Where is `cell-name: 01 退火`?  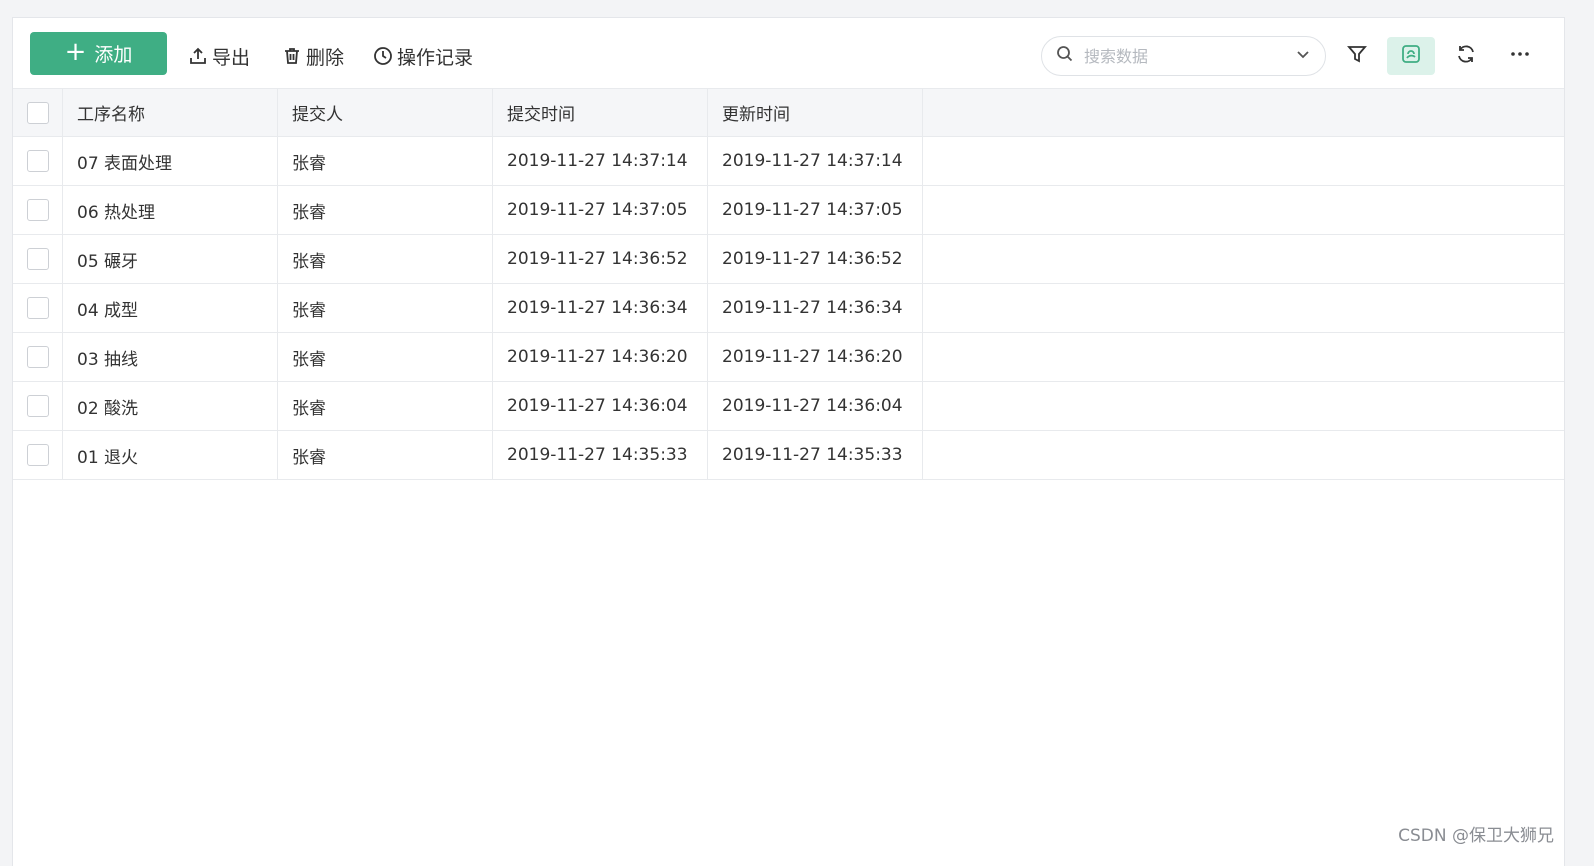
cell-name: 01 退火 is located at coordinates (170, 455).